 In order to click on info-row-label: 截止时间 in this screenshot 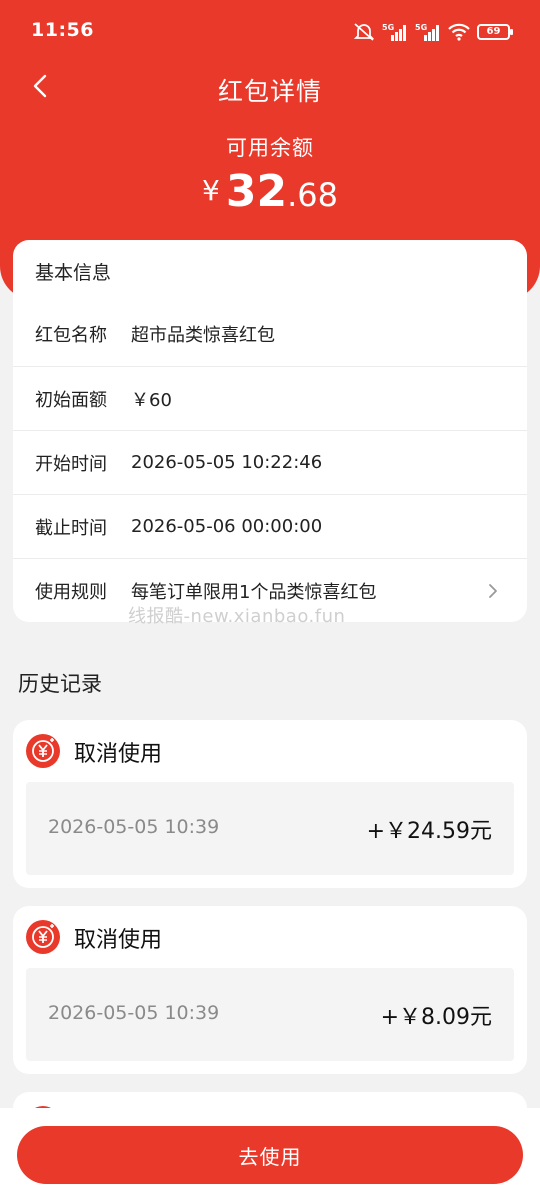, I will do `click(71, 528)`.